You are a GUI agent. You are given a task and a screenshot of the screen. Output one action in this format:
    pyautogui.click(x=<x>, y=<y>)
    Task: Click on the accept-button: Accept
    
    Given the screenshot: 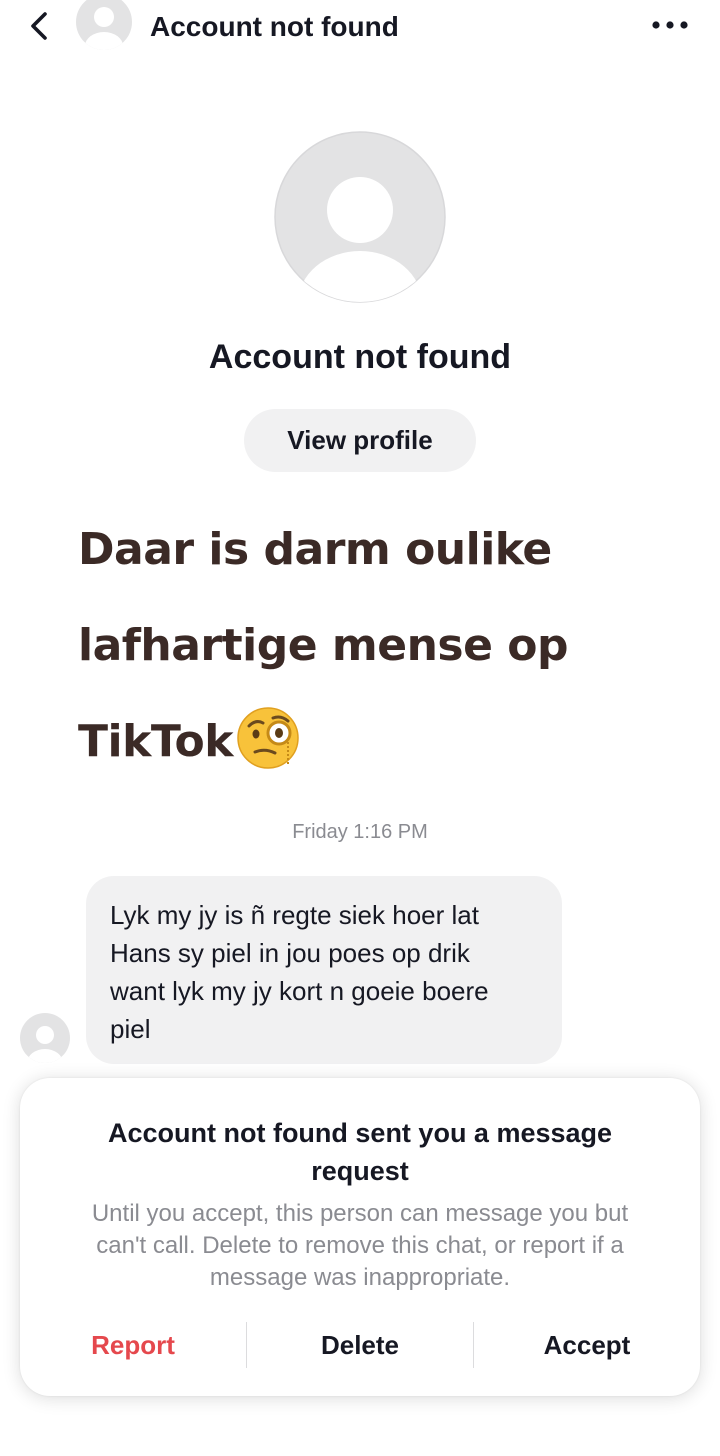 What is the action you would take?
    pyautogui.click(x=587, y=1345)
    